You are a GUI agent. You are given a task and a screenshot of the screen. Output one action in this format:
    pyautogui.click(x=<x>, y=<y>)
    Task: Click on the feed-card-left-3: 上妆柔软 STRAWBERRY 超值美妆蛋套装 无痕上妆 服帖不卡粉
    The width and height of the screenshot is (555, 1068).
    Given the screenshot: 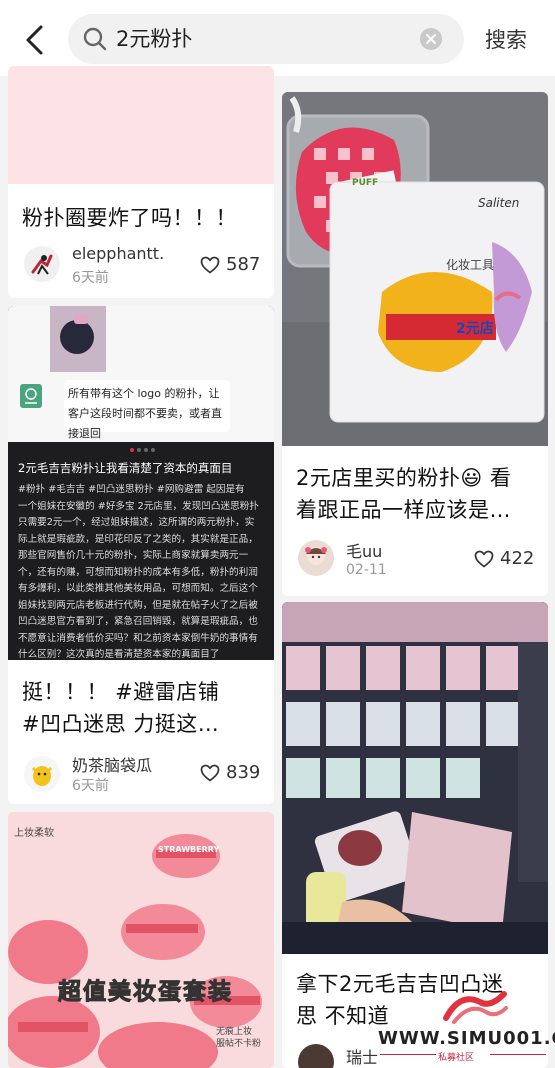 What is the action you would take?
    pyautogui.click(x=141, y=940)
    